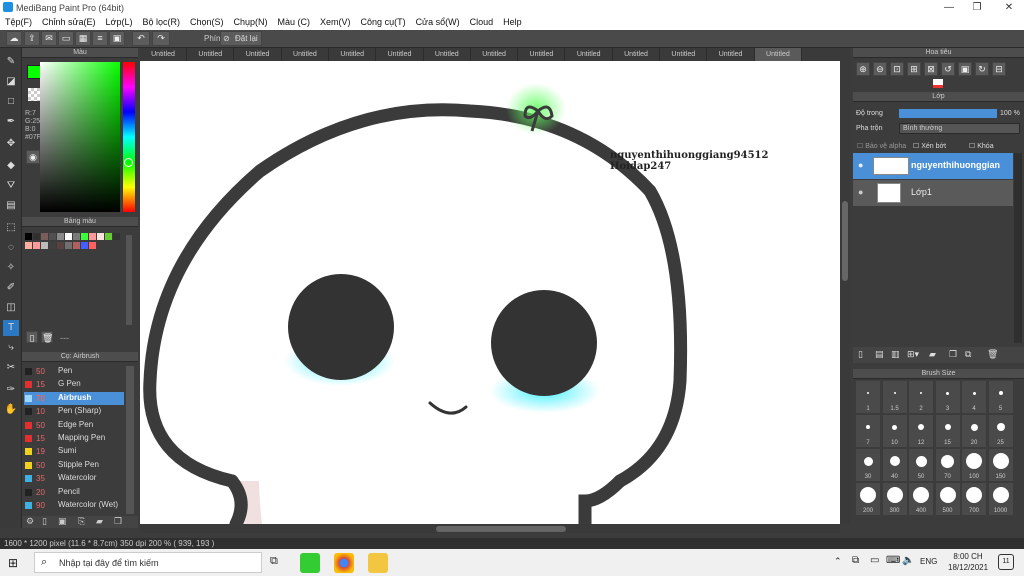 The height and width of the screenshot is (576, 1024). What do you see at coordinates (921, 465) in the screenshot?
I see `brush-size-cell: 50` at bounding box center [921, 465].